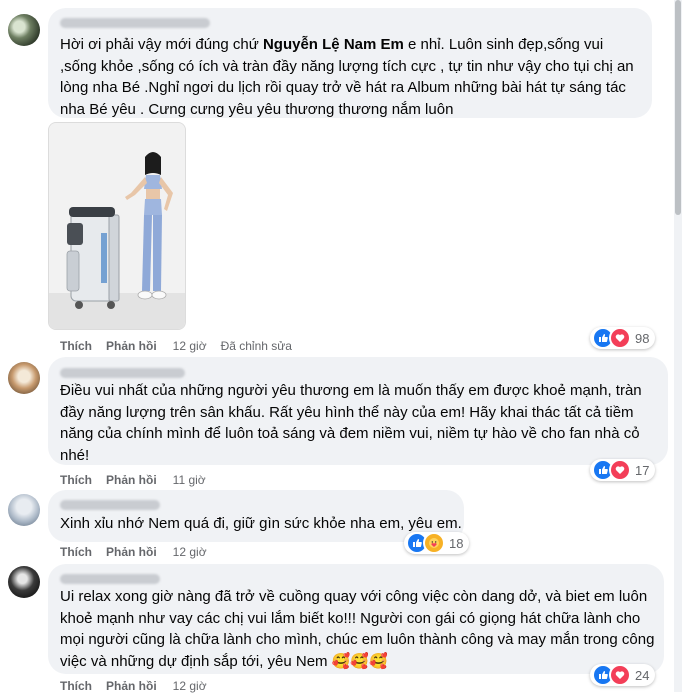 The width and height of the screenshot is (682, 694). Describe the element at coordinates (642, 675) in the screenshot. I see `reaction-count: 24` at that location.